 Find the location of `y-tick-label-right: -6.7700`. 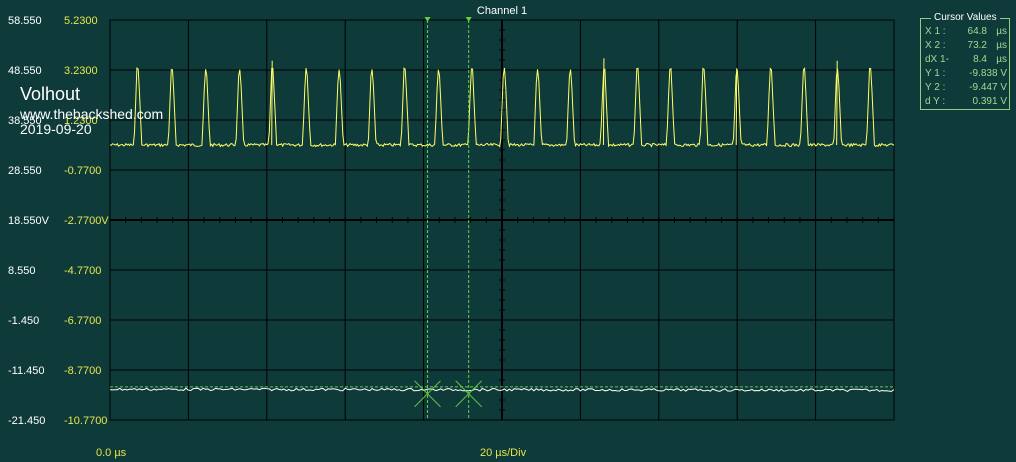

y-tick-label-right: -6.7700 is located at coordinates (82, 321).